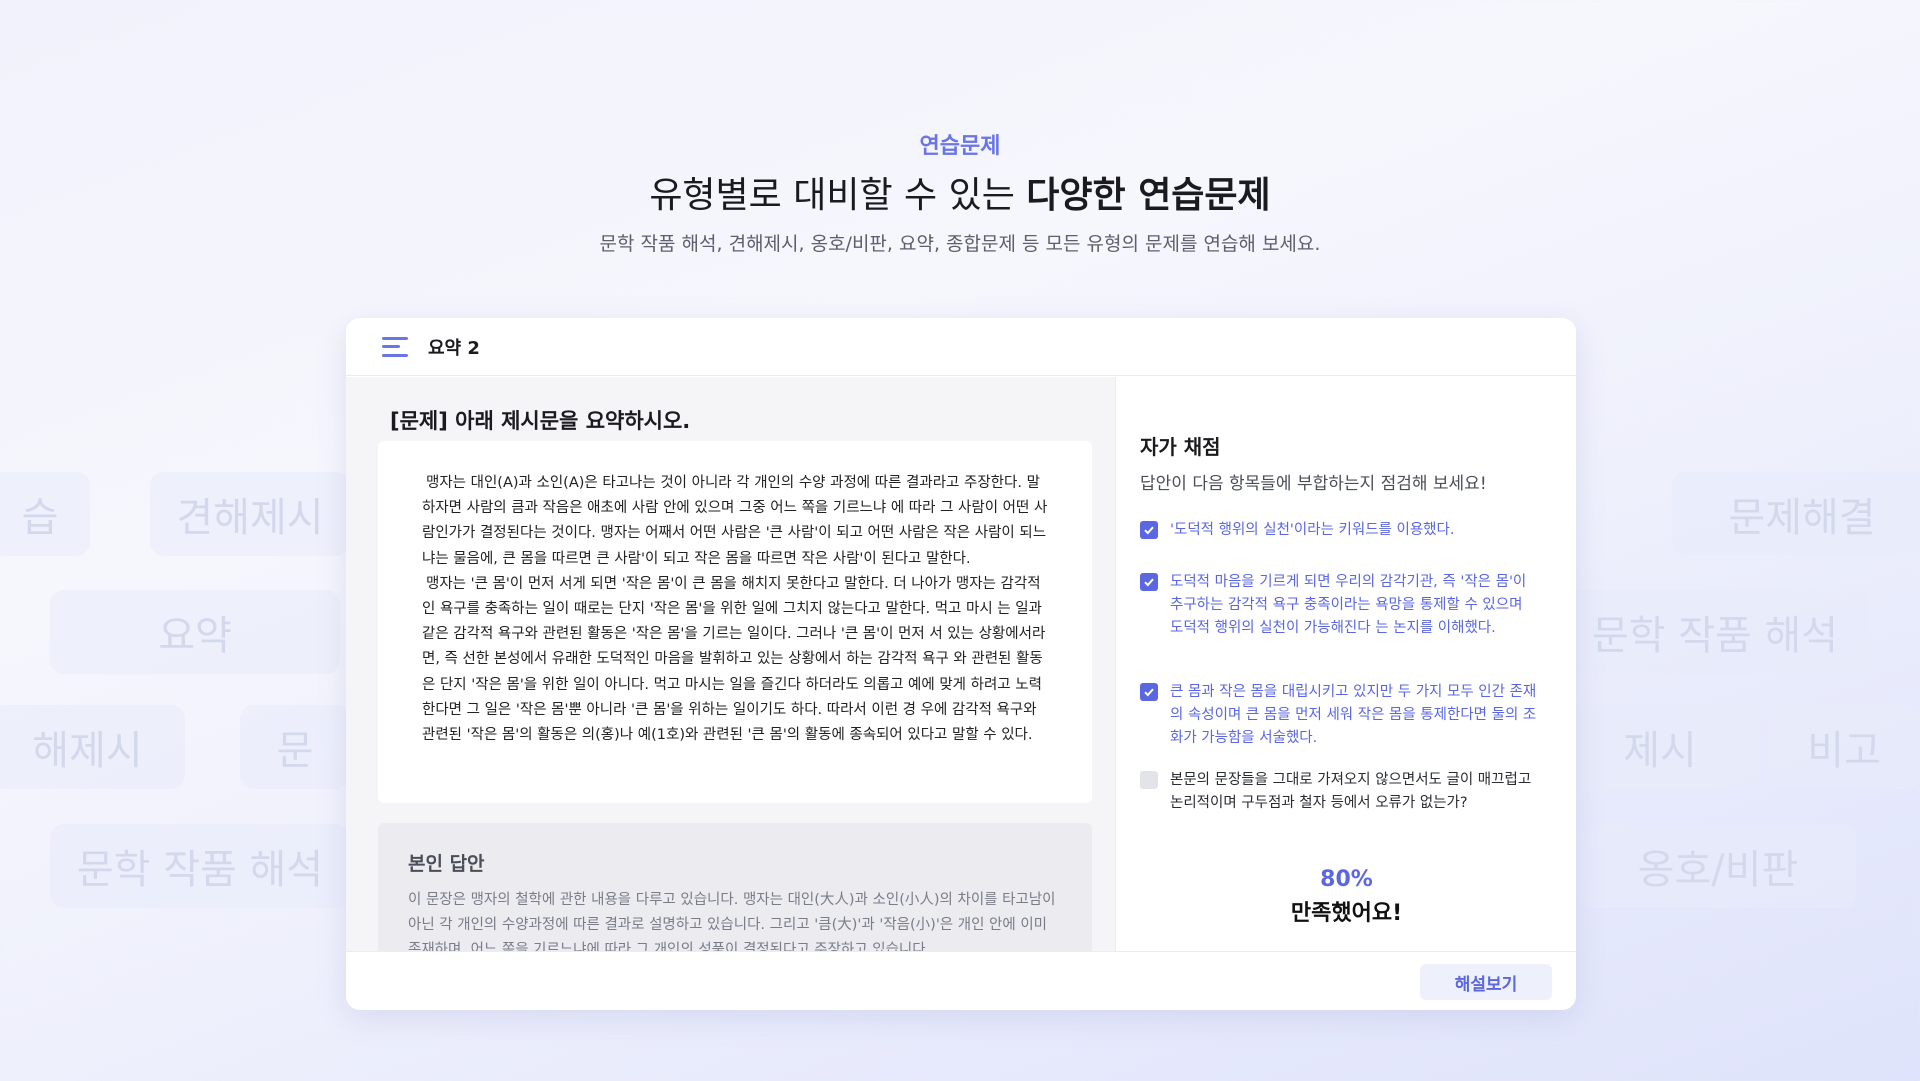 This screenshot has height=1081, width=1920. Describe the element at coordinates (961, 347) in the screenshot. I see `window-header: 요약 2` at that location.